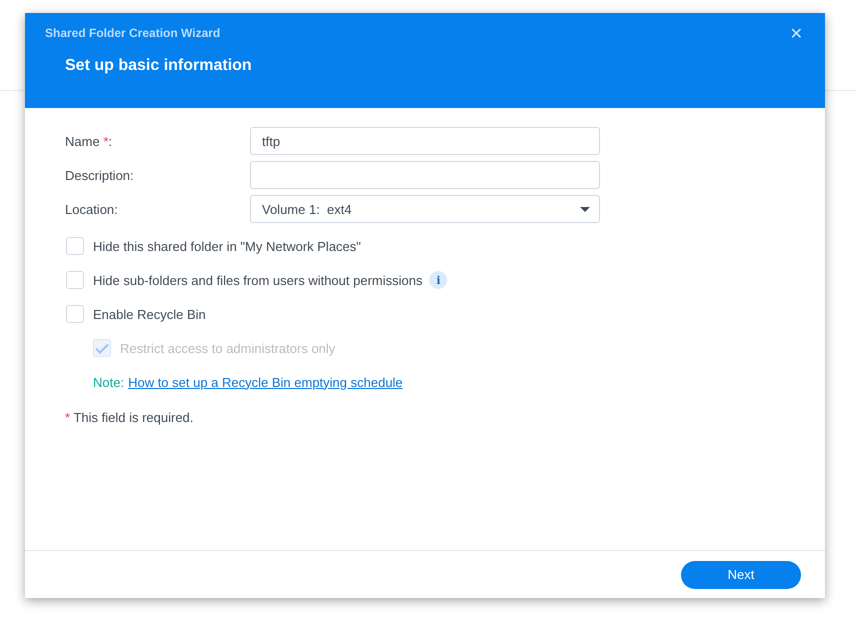  What do you see at coordinates (796, 33) in the screenshot?
I see `close-button: ✕` at bounding box center [796, 33].